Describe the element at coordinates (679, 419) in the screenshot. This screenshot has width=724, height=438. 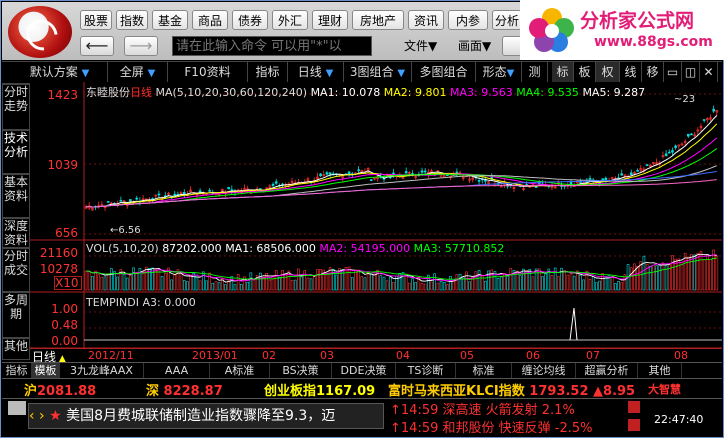
I see `clock: 22:47:40` at that location.